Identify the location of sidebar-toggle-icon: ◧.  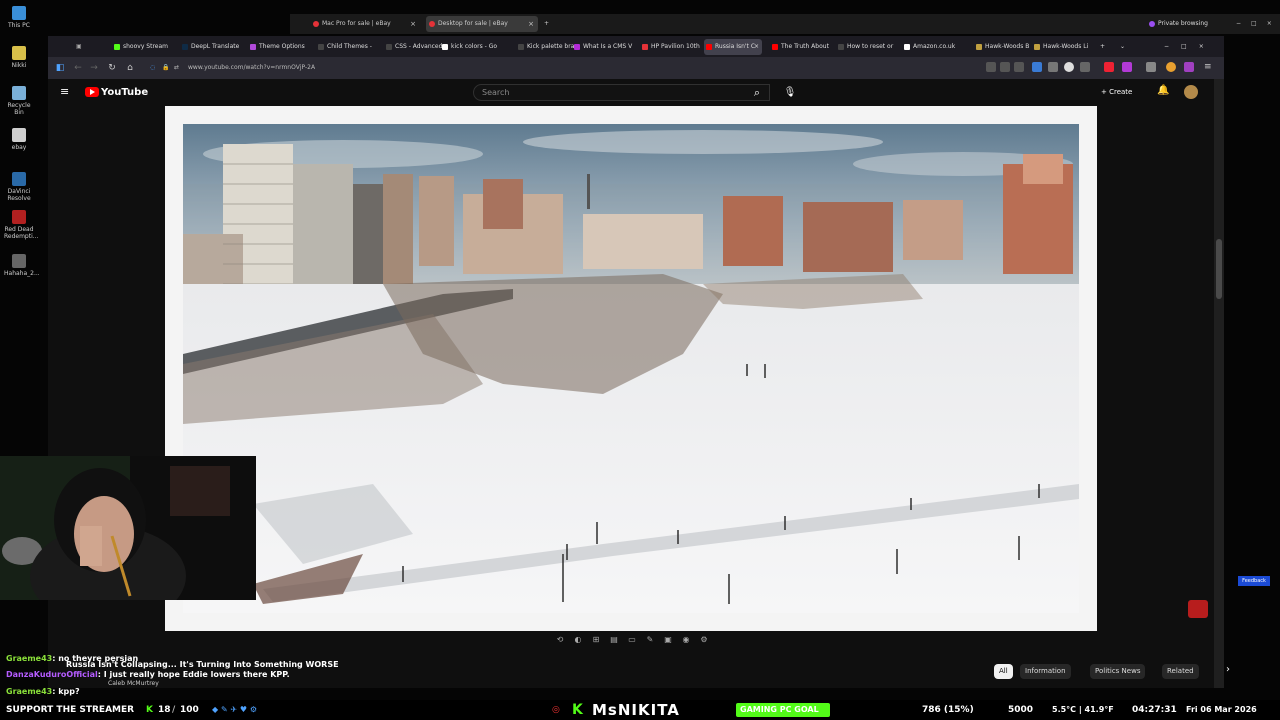
(60, 68).